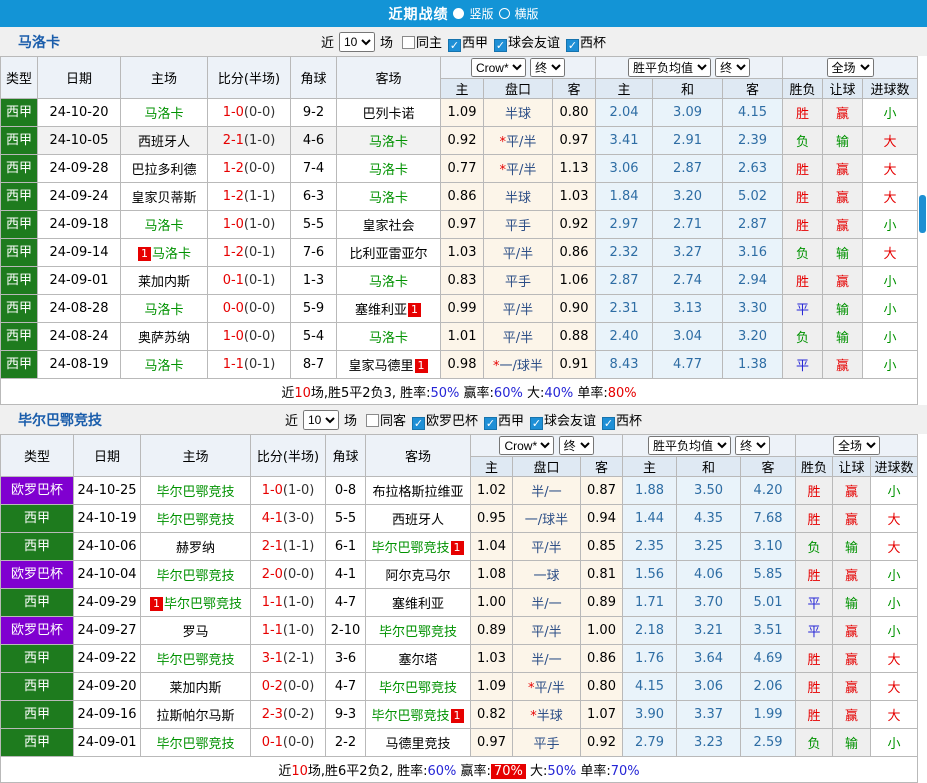  Describe the element at coordinates (481, 13) in the screenshot. I see `layout-vertical-label: 竖版` at that location.